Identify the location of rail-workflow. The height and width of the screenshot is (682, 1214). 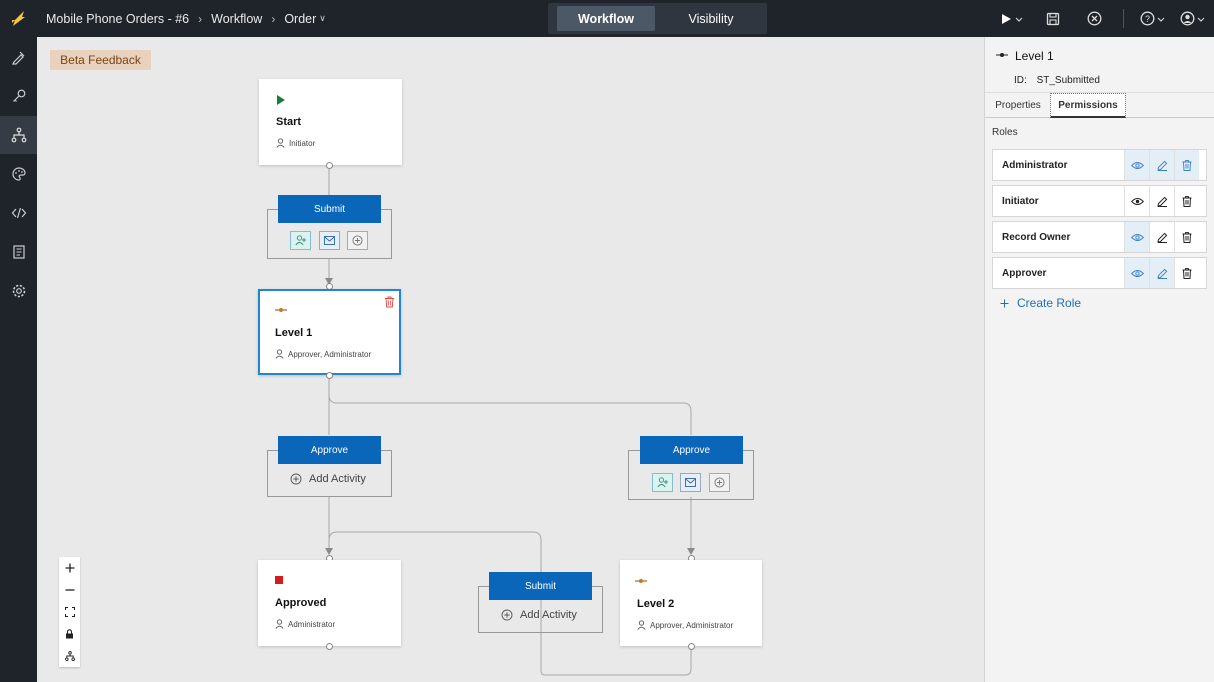
(18, 135).